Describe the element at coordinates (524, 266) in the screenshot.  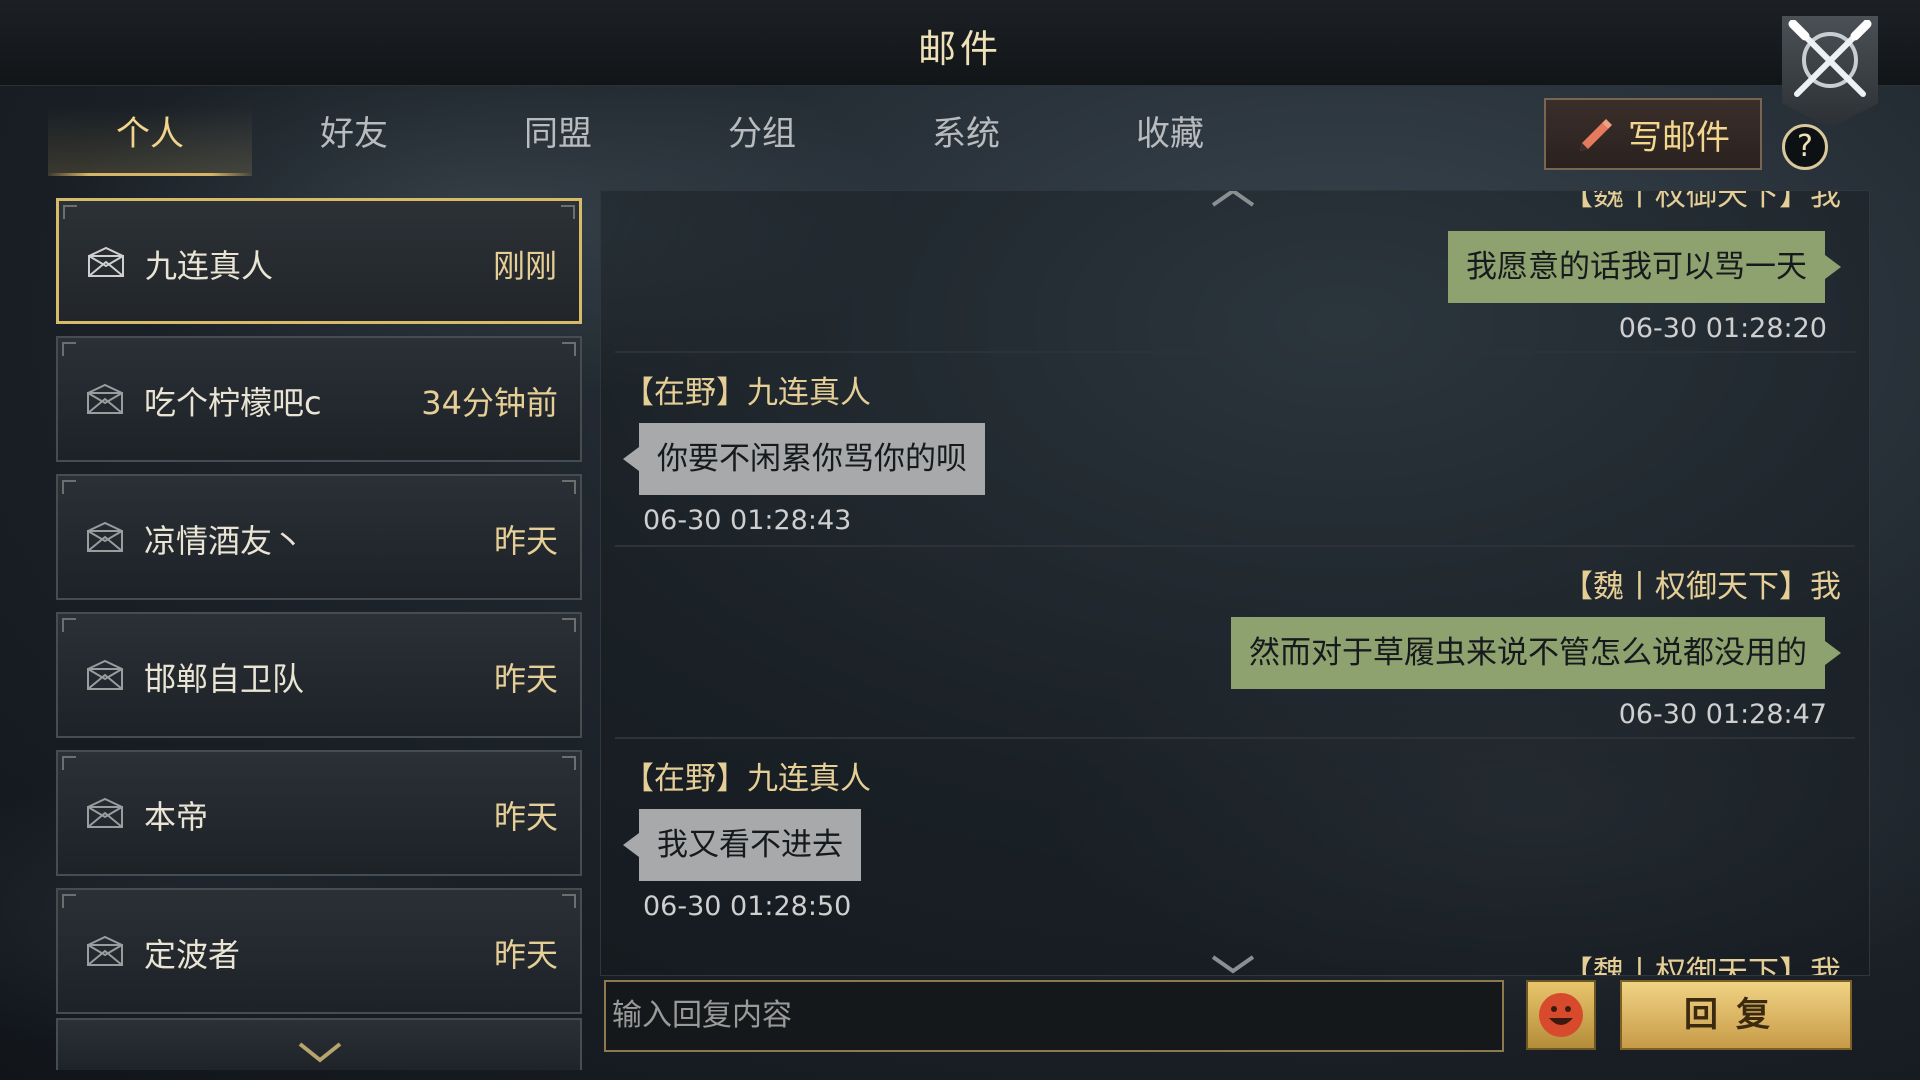
I see `mail-time: 刚刚` at that location.